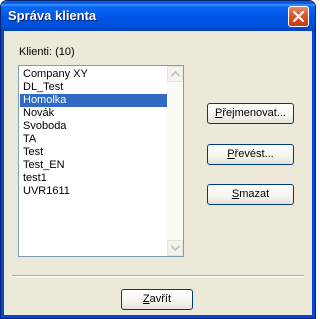 The image size is (320, 319). I want to click on dialog-title: Správa klienta, so click(52, 15).